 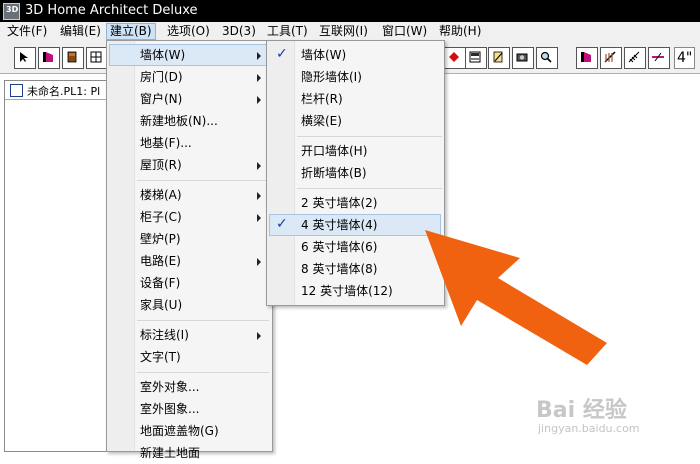 What do you see at coordinates (589, 428) in the screenshot?
I see `watermark-url: jingyan.baidu.com` at bounding box center [589, 428].